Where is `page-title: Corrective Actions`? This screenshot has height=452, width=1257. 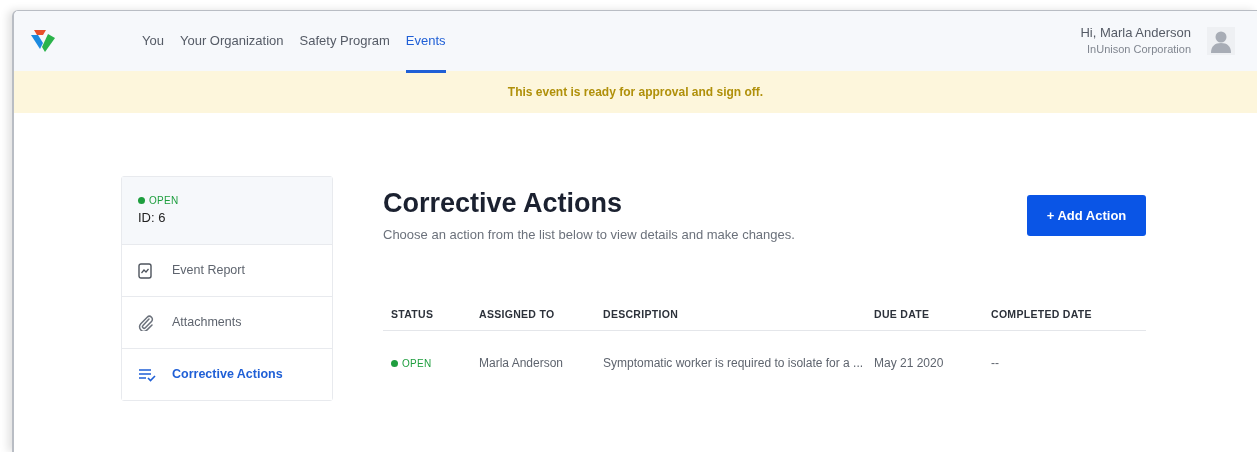 page-title: Corrective Actions is located at coordinates (503, 204).